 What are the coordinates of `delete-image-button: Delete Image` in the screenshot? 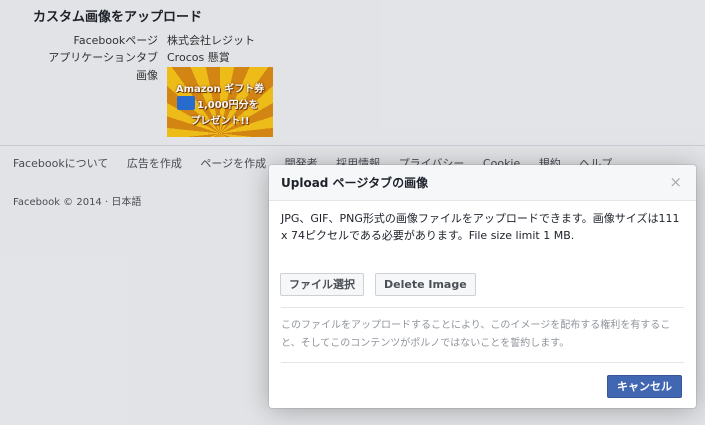 It's located at (425, 284).